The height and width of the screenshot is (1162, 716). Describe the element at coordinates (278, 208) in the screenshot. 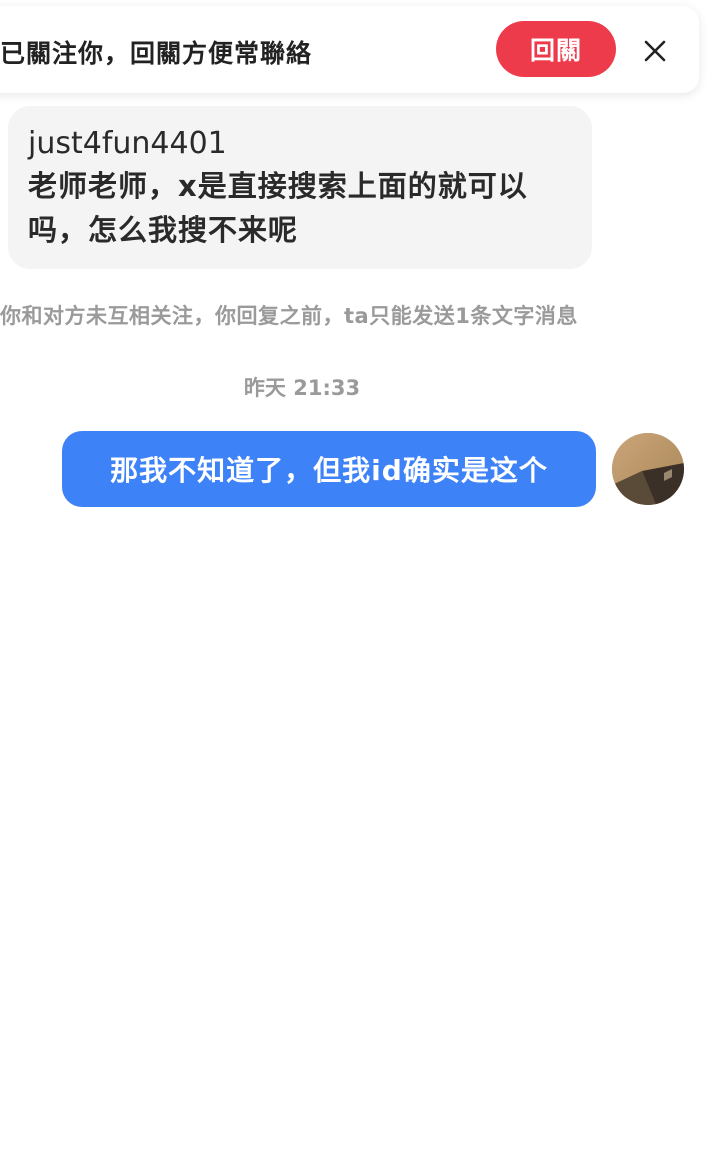

I see `incoming-message-text: 老师老师，x是直接搜索上面的就可以吗，怎么我搜不来呢` at that location.